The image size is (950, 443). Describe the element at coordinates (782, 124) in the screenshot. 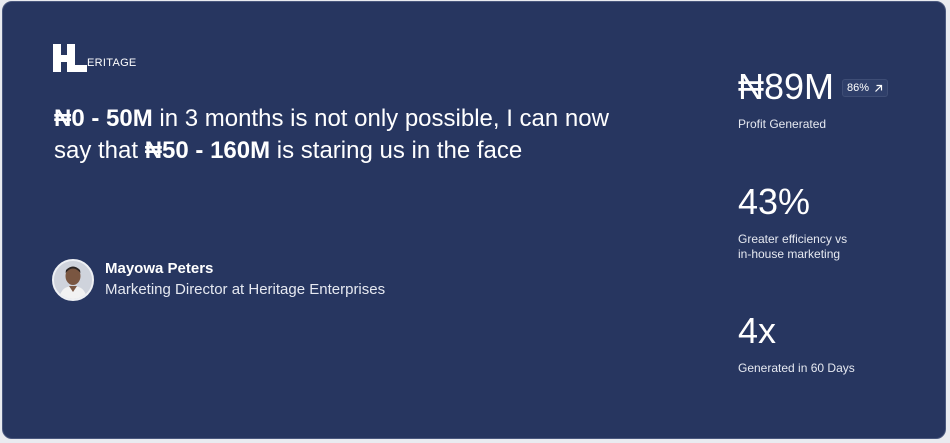

I see `stat-label: Profit Generated` at that location.